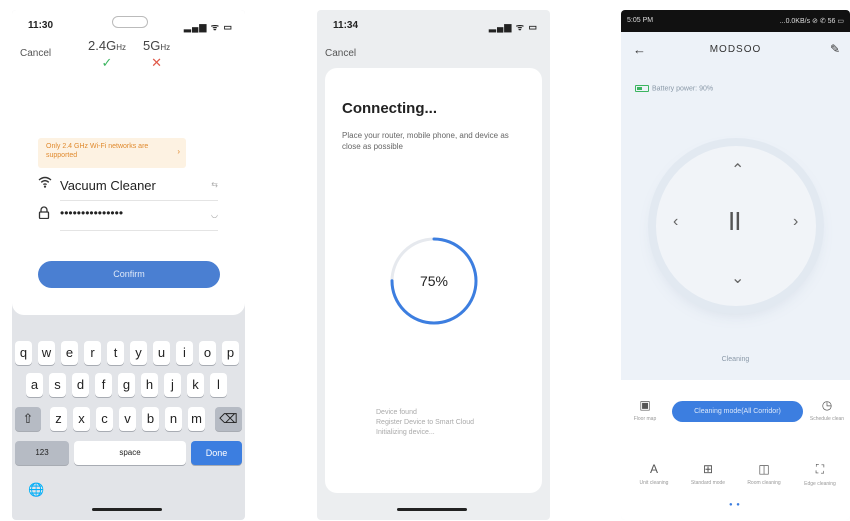 This screenshot has width=850, height=521. I want to click on space-key: space, so click(130, 453).